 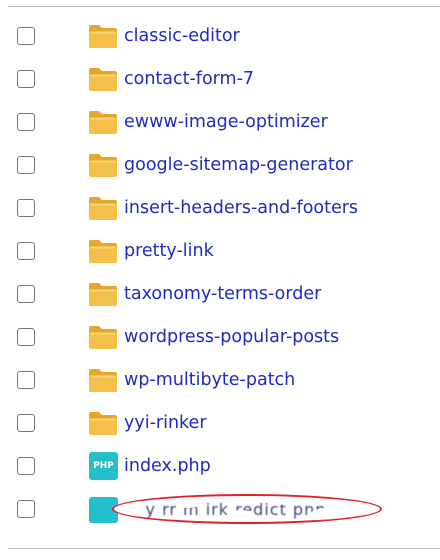 What do you see at coordinates (103, 466) in the screenshot?
I see `php-file-icon: PHP` at bounding box center [103, 466].